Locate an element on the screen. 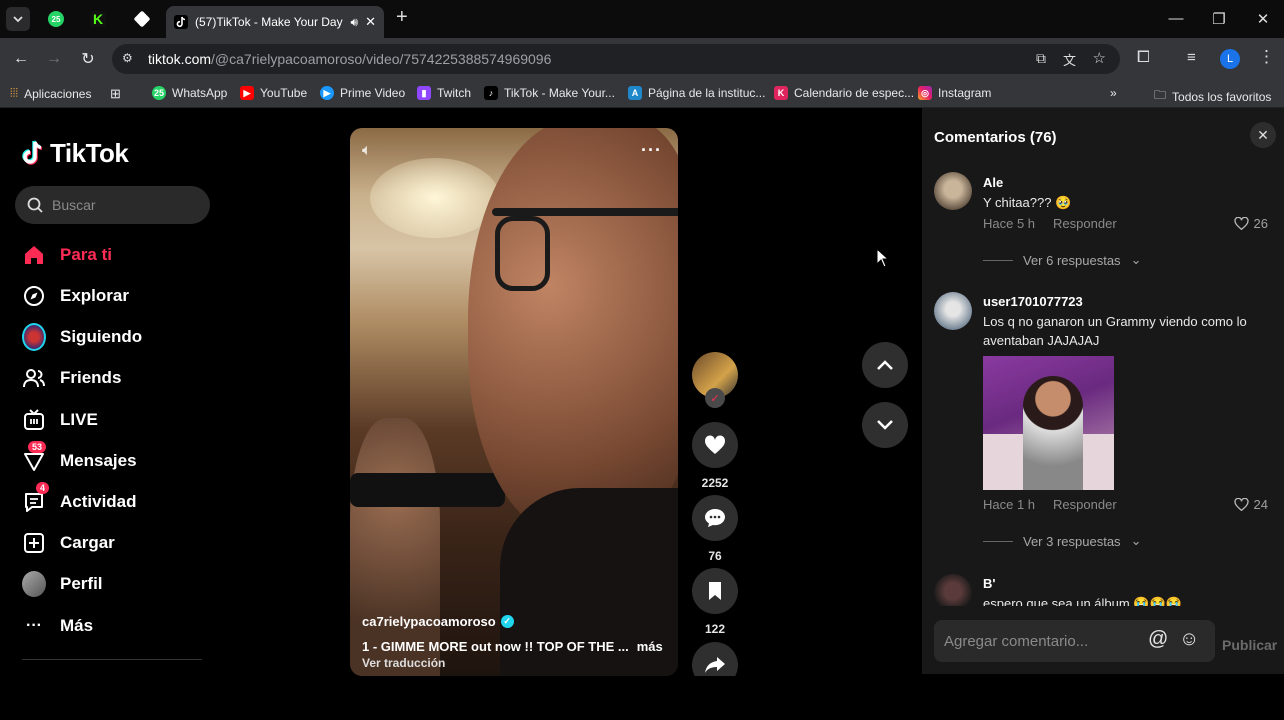 Image resolution: width=1284 pixels, height=720 pixels. profile-avatar: L is located at coordinates (1230, 59).